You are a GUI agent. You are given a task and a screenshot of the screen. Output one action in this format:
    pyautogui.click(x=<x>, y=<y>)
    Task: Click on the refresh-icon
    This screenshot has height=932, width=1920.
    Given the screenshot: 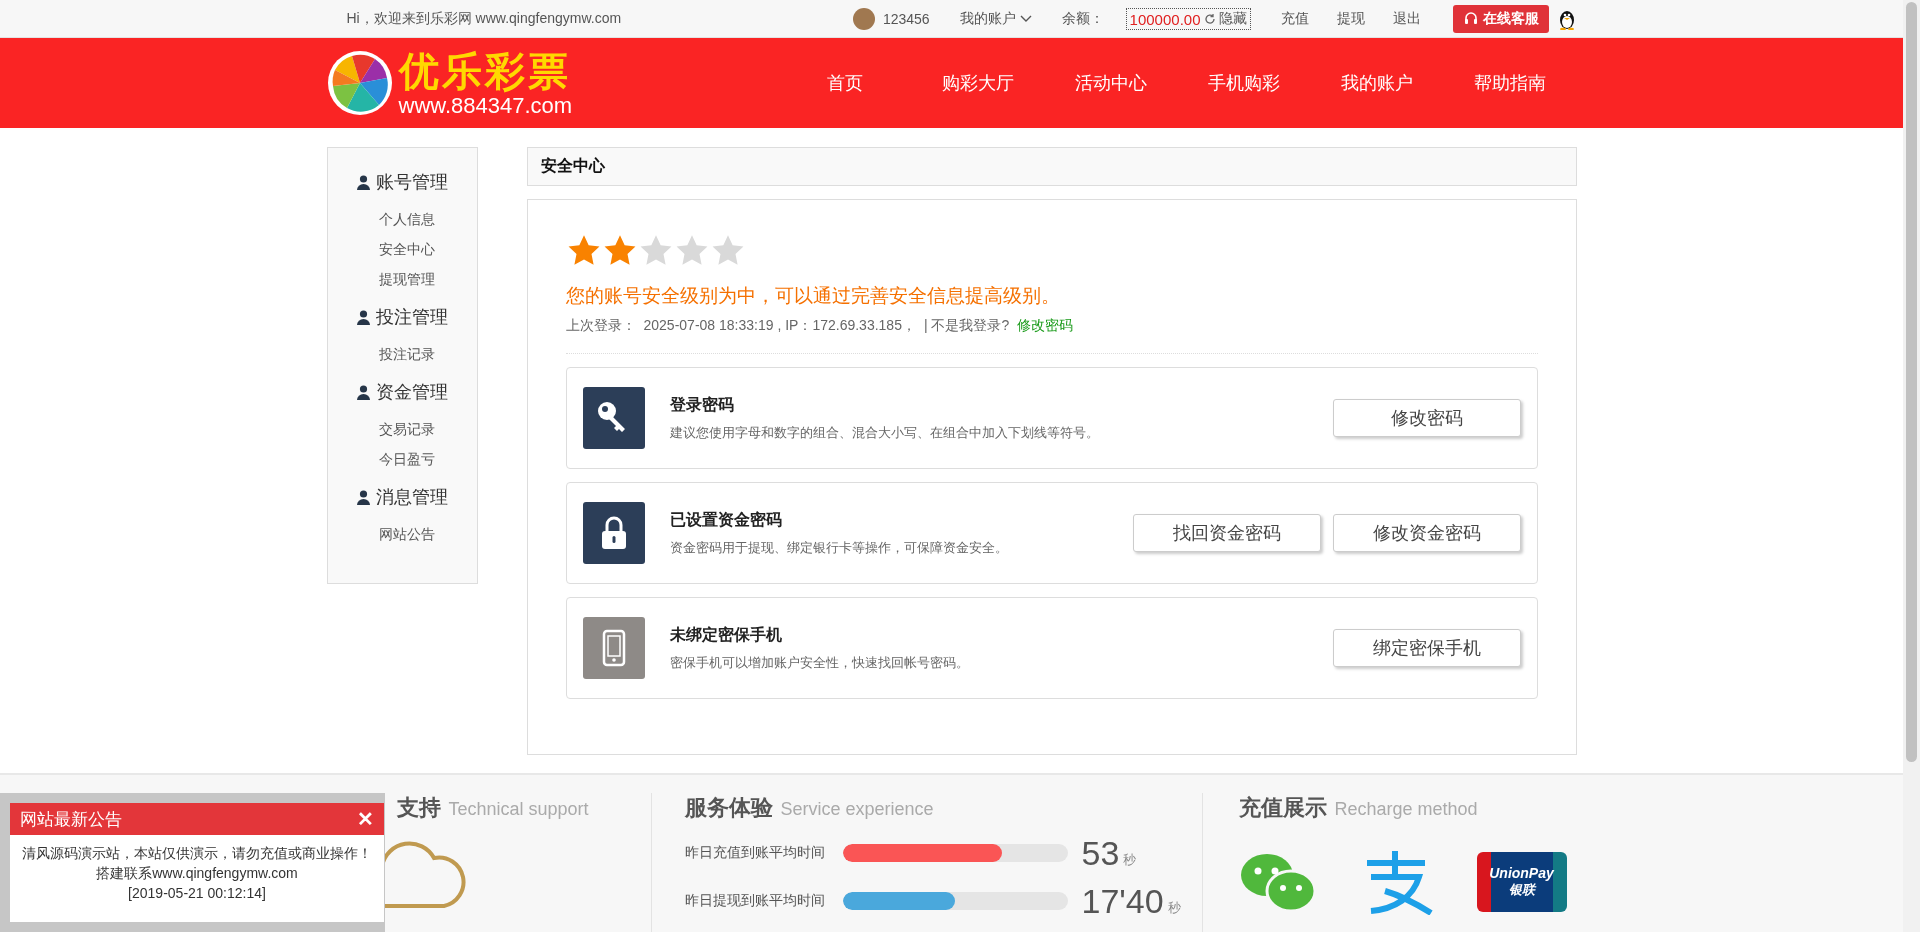 What is the action you would take?
    pyautogui.click(x=1209, y=19)
    